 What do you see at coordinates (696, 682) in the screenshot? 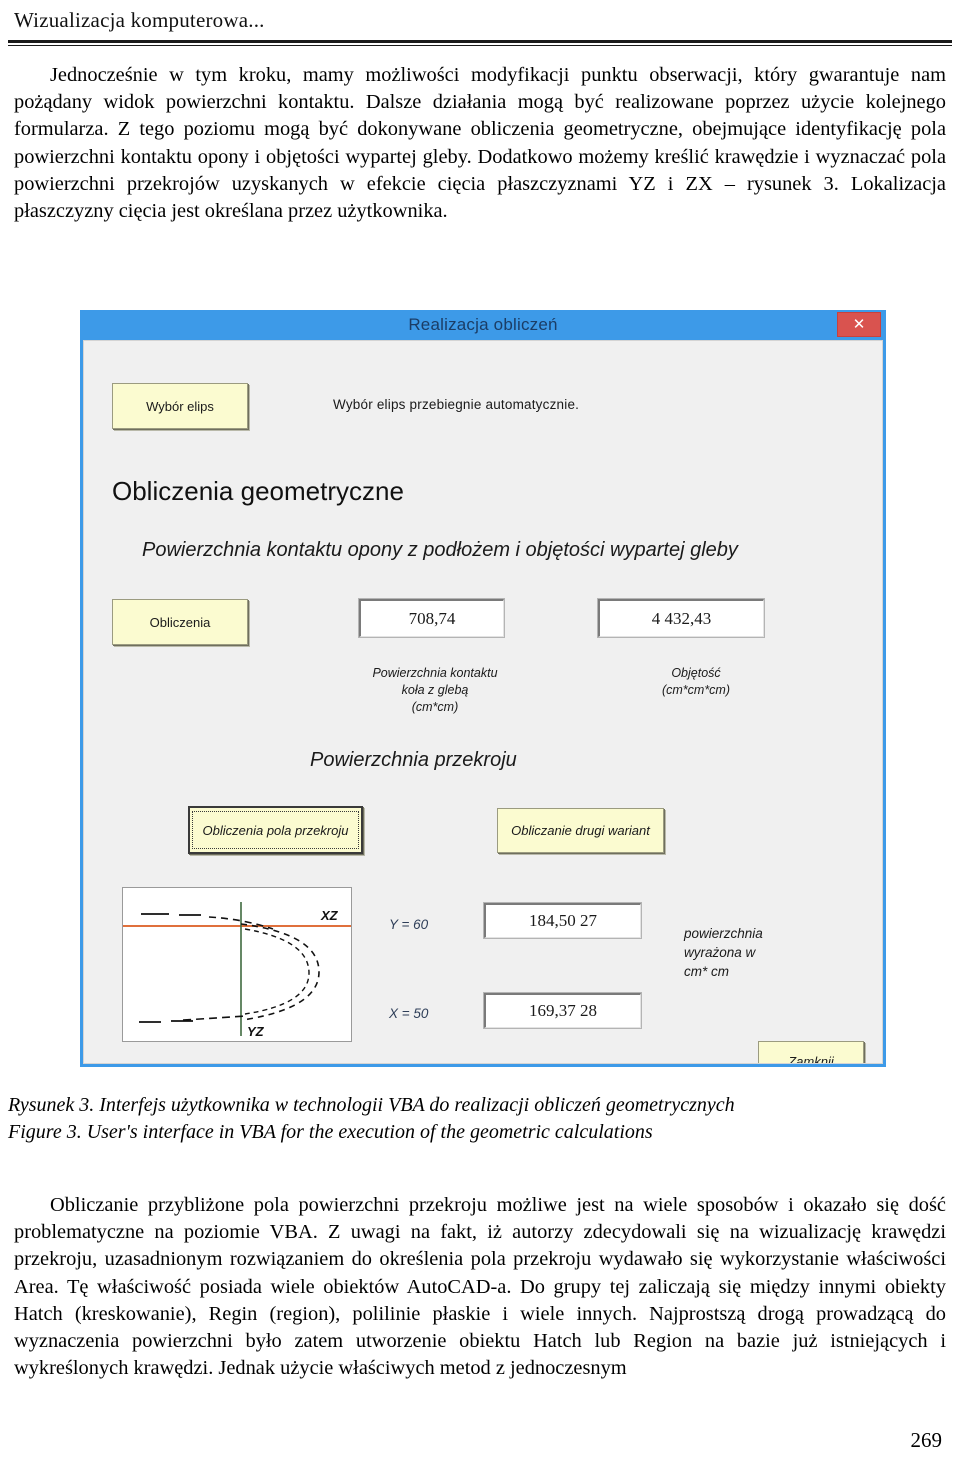
I see `volume-caption: Objętość (cm*cm*cm)` at bounding box center [696, 682].